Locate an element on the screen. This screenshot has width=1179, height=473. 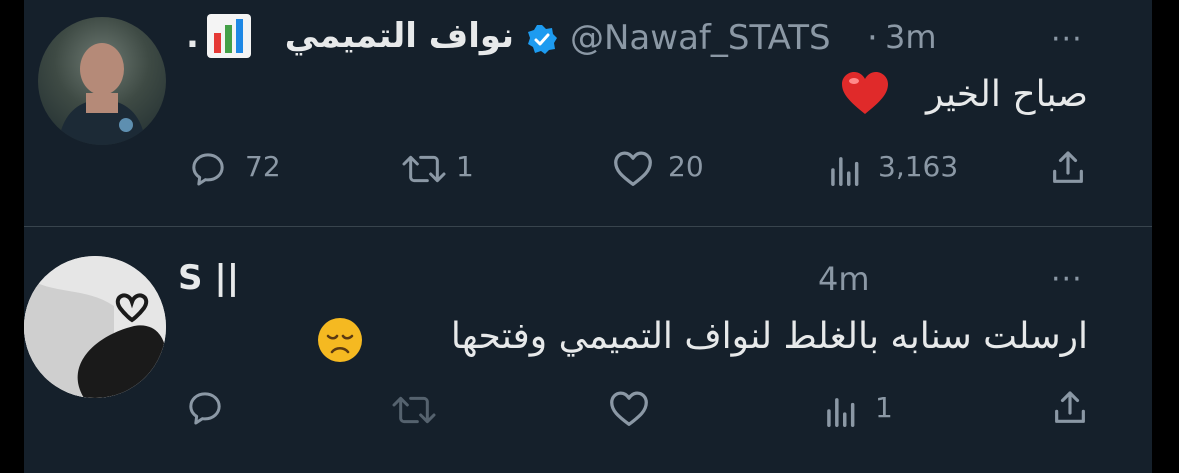
tweet-time: 3m is located at coordinates (911, 37).